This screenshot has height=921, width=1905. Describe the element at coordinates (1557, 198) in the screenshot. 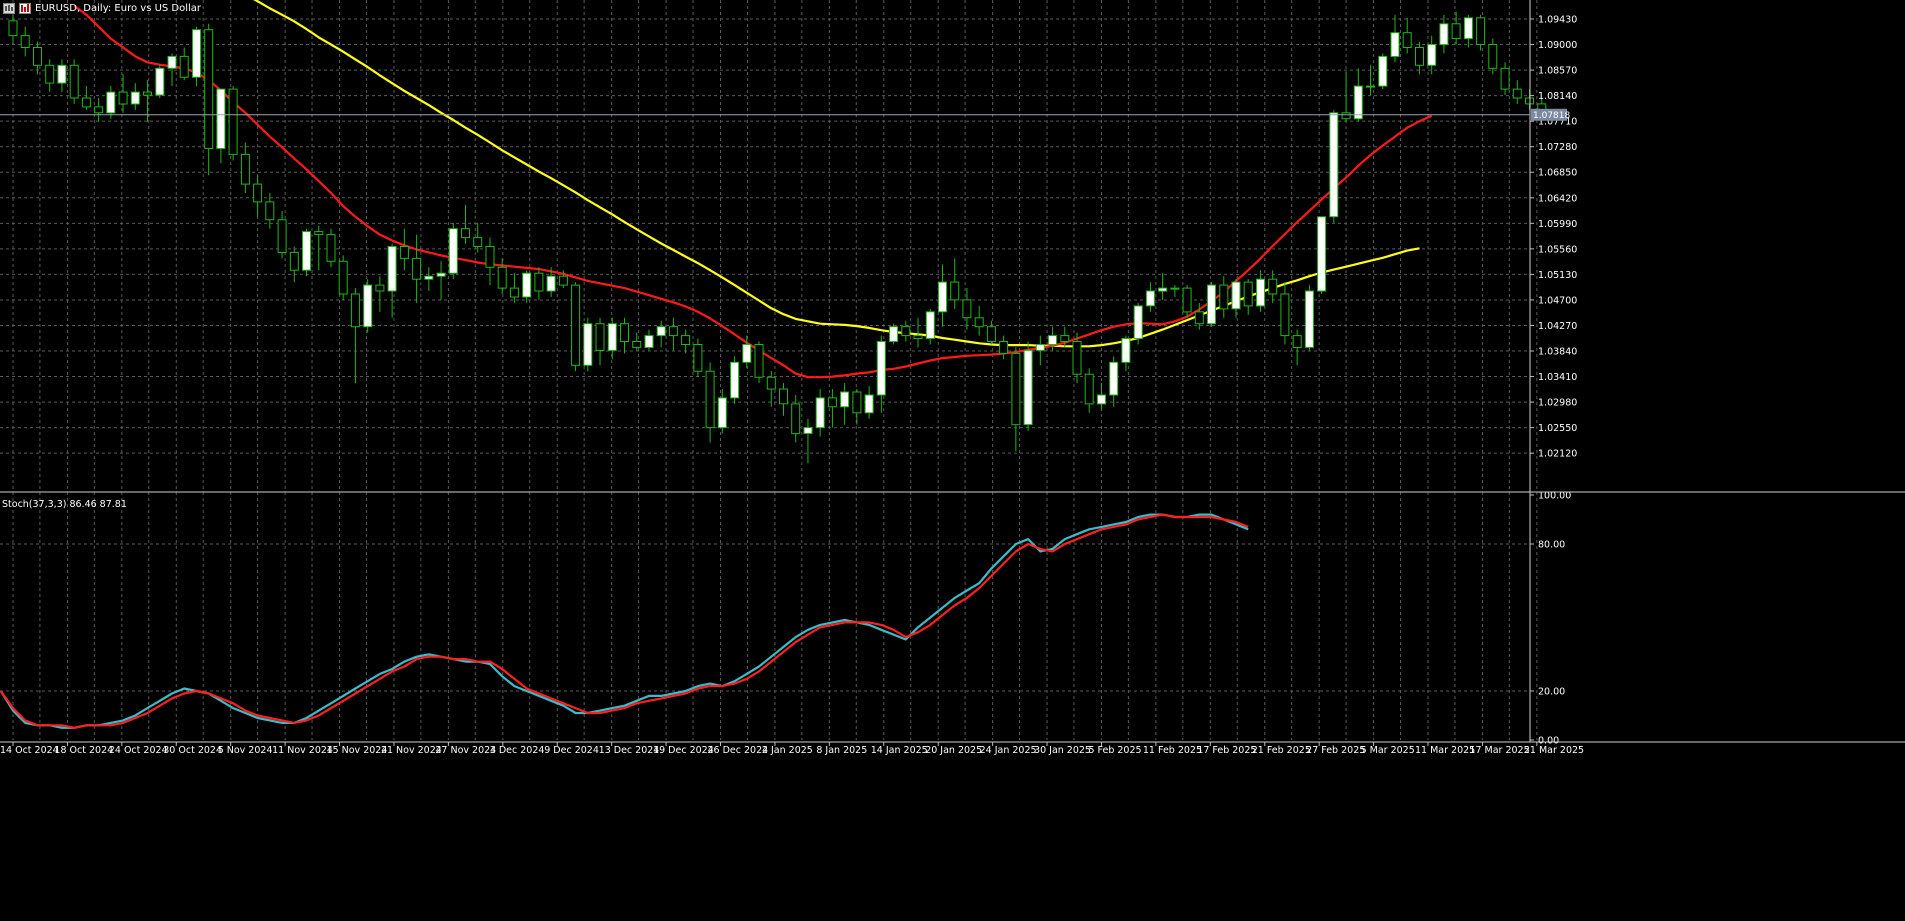

I see `y-tick-label: 1.06420` at that location.